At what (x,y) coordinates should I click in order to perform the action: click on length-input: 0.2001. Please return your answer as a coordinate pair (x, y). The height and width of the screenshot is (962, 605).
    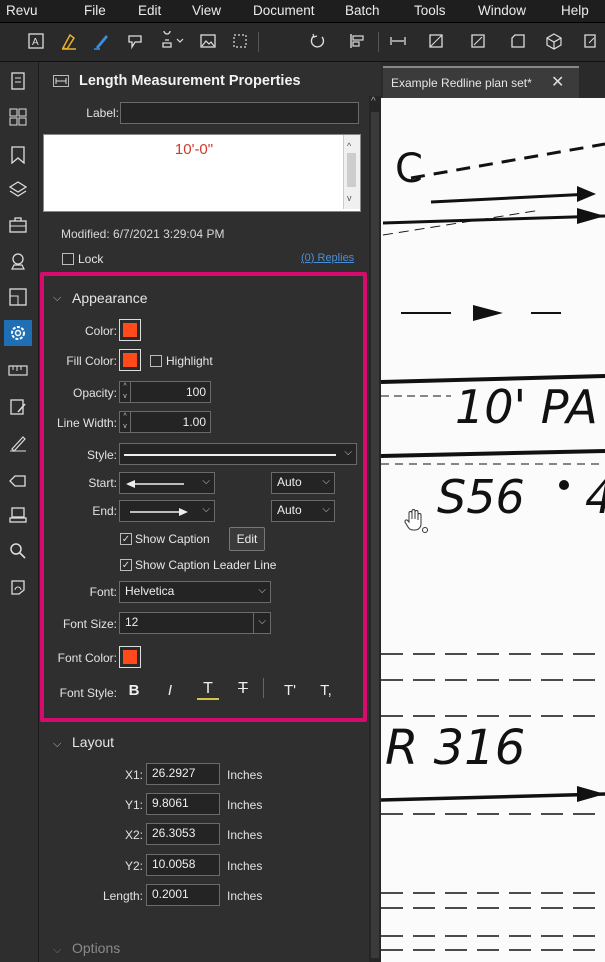
    Looking at the image, I should click on (183, 895).